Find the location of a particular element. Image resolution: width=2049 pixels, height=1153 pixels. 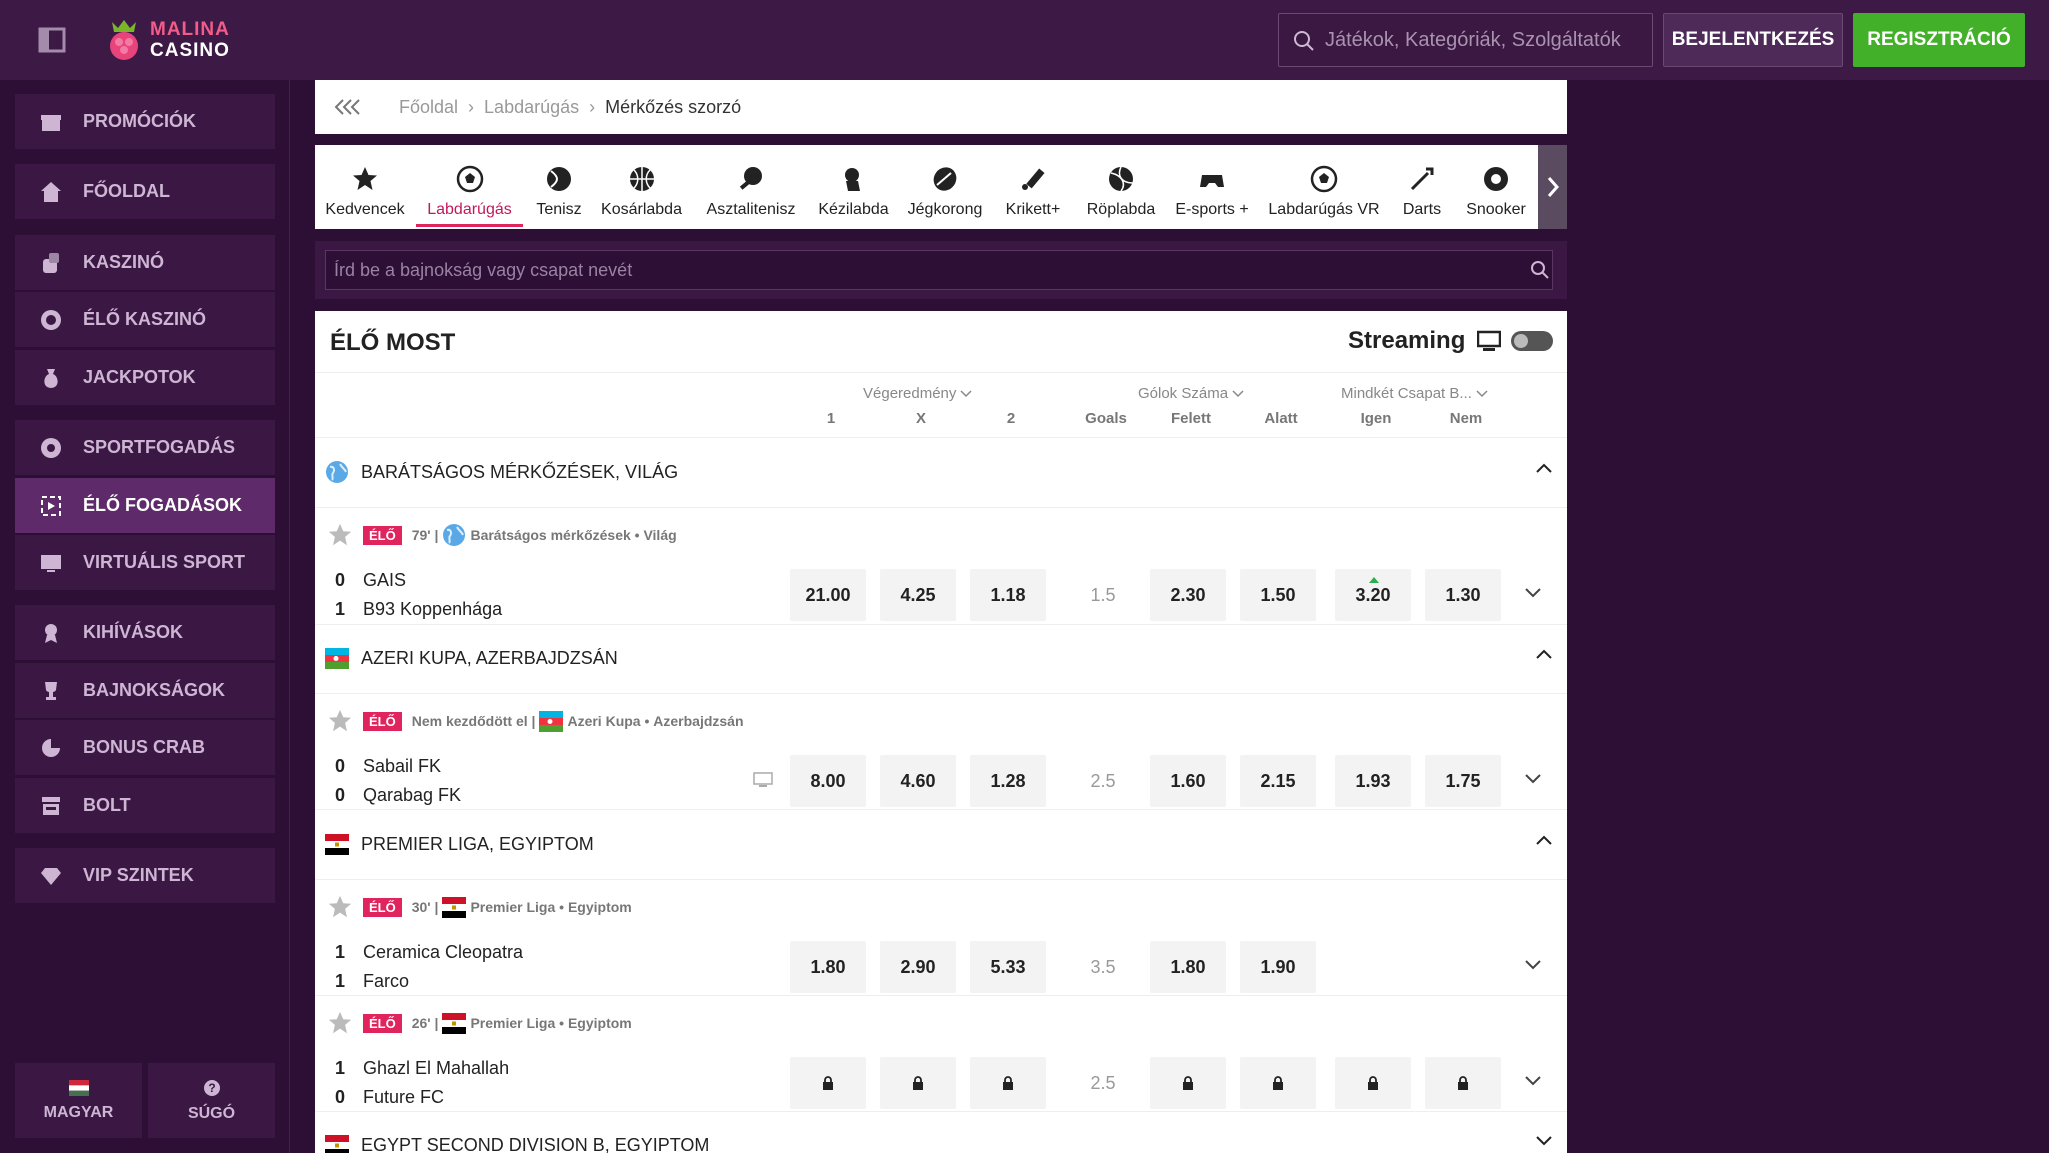

competition-name: Barátságos mérkőzések is located at coordinates (550, 535).